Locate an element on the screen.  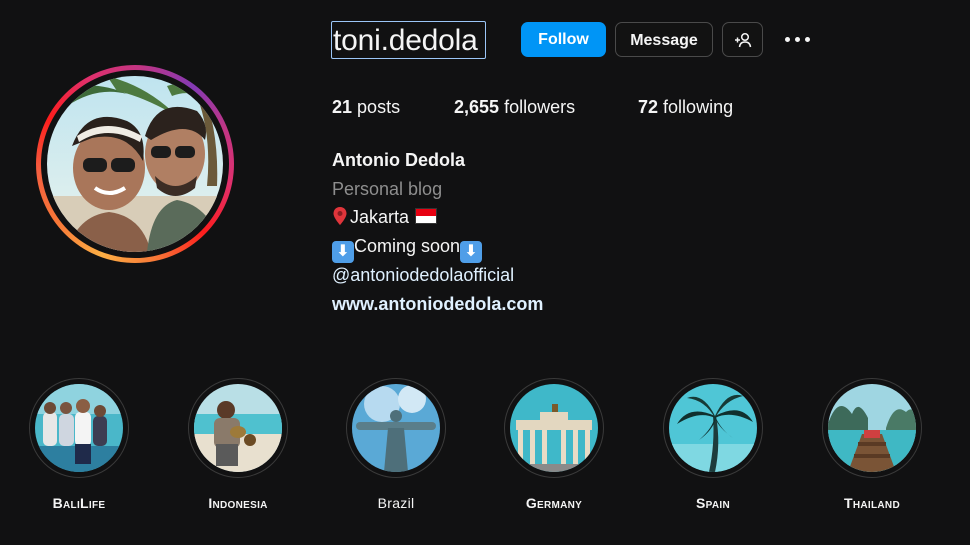
followers-stat: 2,655 followers is located at coordinates (514, 107).